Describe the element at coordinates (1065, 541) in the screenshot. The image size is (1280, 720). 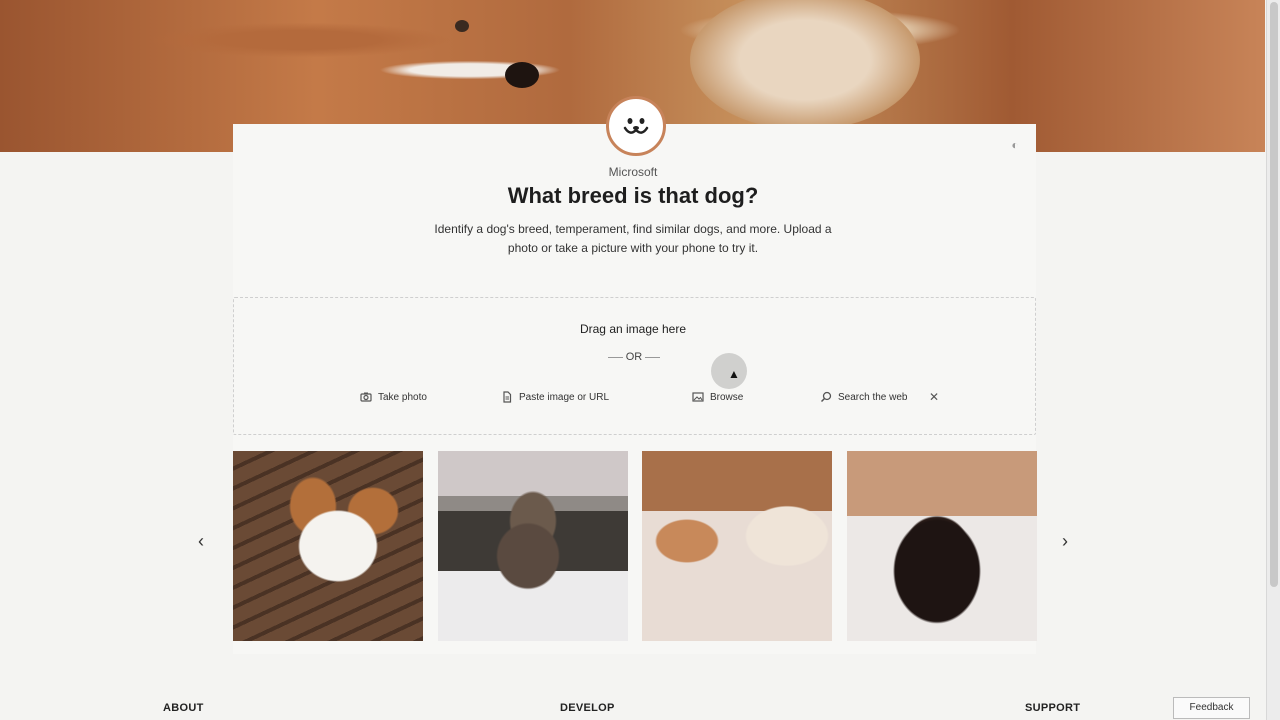
I see `carousel-next-button: ›` at that location.